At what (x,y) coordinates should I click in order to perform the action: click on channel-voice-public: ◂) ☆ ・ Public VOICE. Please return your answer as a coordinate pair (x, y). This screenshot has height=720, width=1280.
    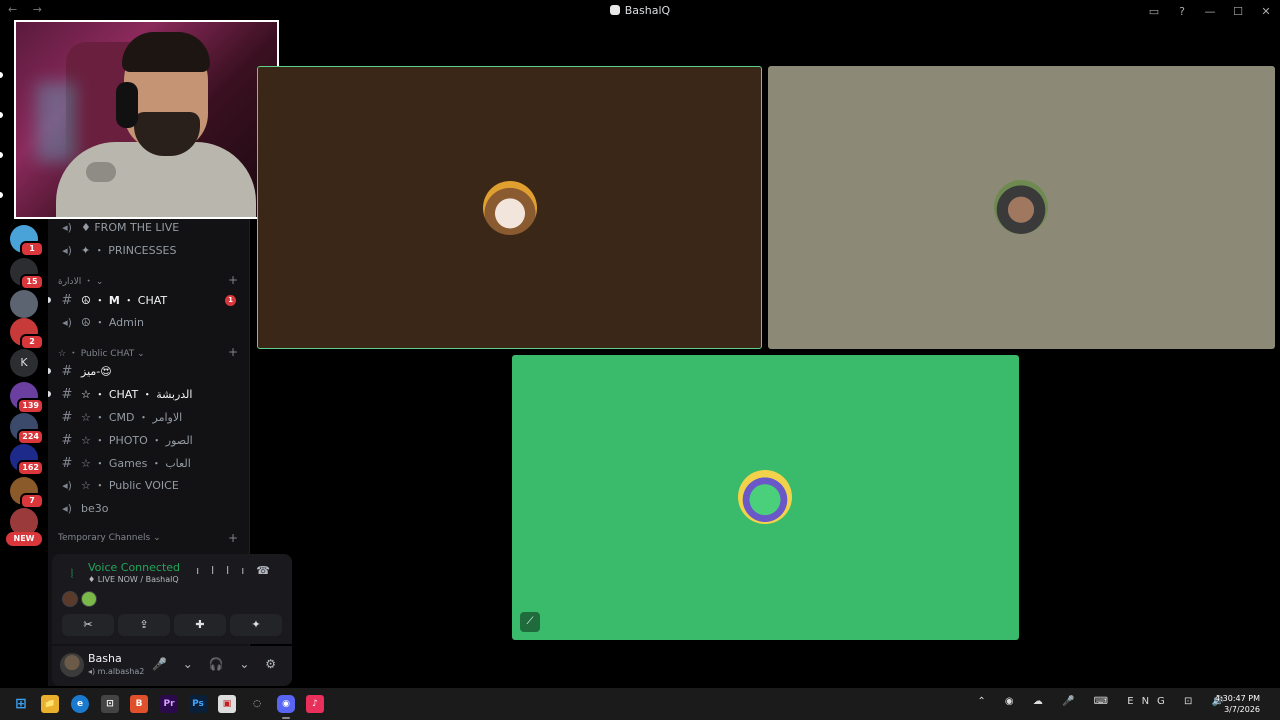
    Looking at the image, I should click on (150, 485).